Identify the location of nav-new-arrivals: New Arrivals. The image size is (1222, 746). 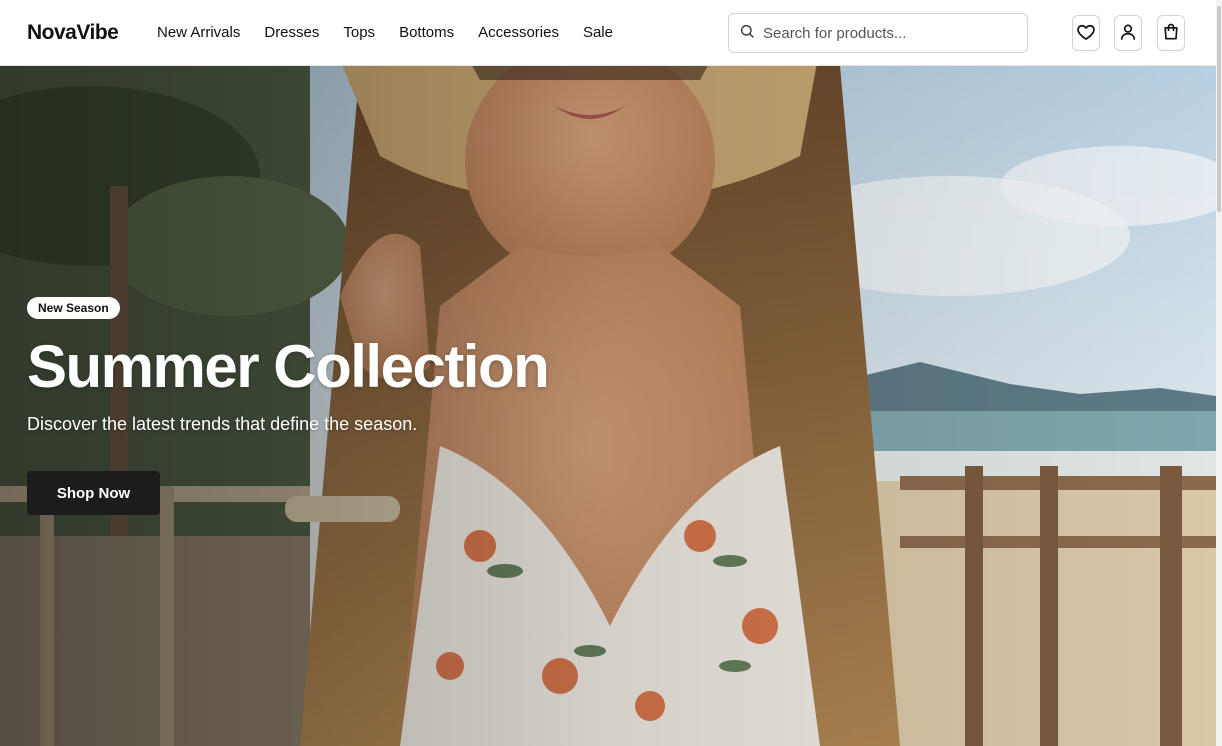
(198, 32).